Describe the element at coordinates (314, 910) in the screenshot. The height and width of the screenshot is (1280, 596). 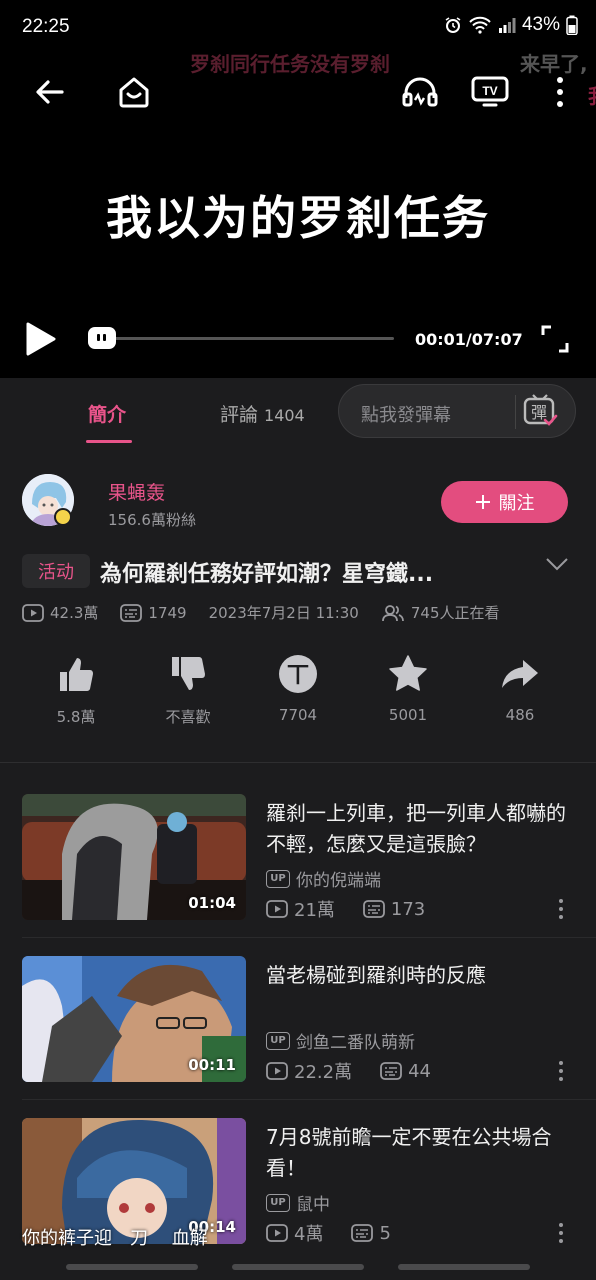
I see `rec-views-count: 21萬` at that location.